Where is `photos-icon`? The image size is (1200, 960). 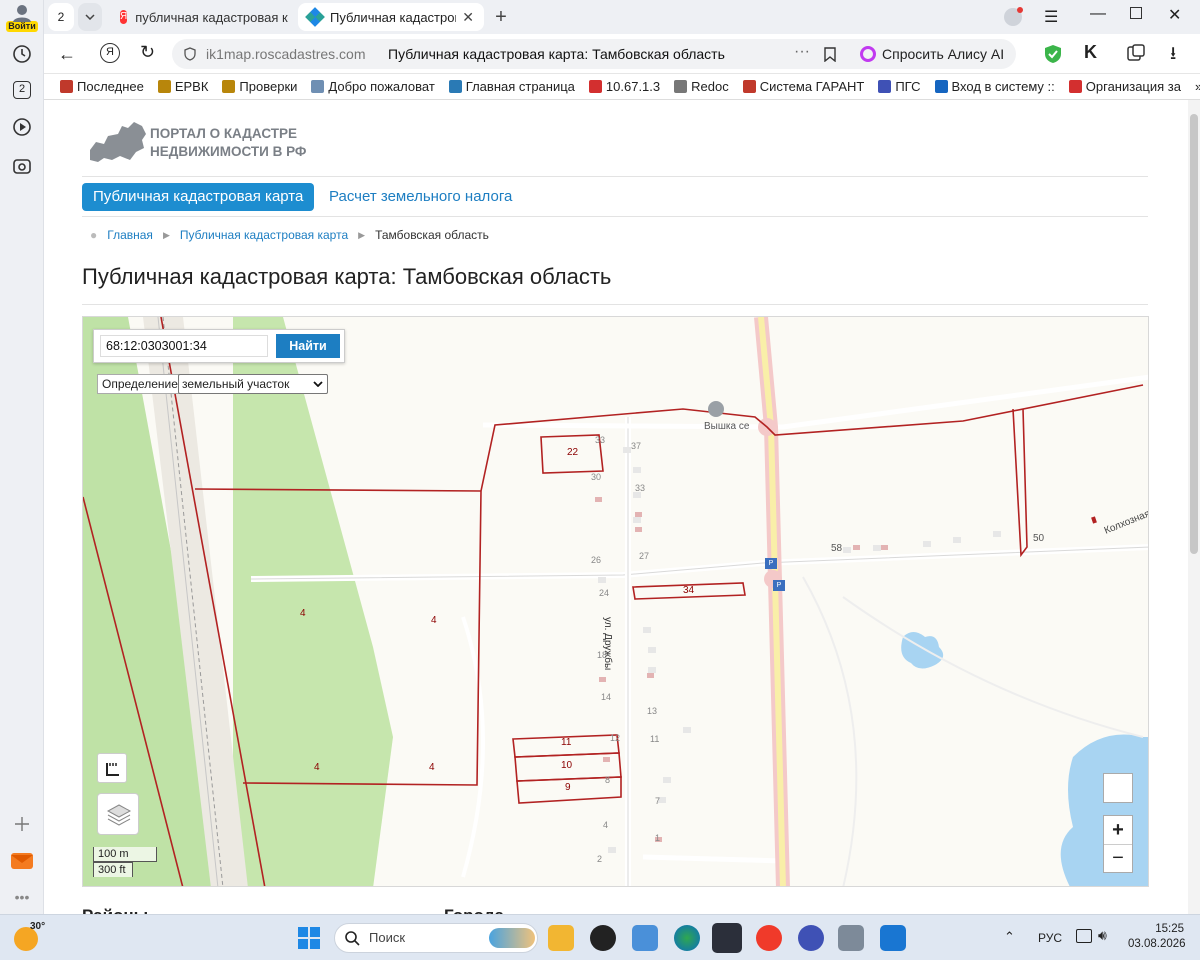 photos-icon is located at coordinates (645, 938).